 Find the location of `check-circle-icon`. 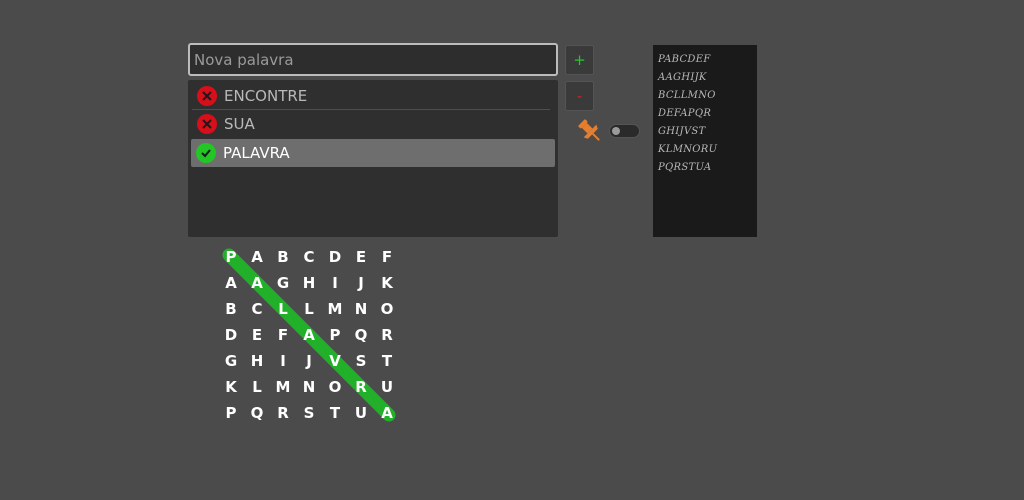

check-circle-icon is located at coordinates (206, 153).